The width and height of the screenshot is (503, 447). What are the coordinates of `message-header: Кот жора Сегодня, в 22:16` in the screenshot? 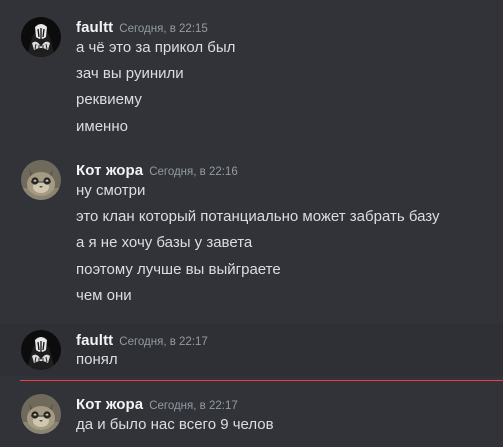 It's located at (157, 170).